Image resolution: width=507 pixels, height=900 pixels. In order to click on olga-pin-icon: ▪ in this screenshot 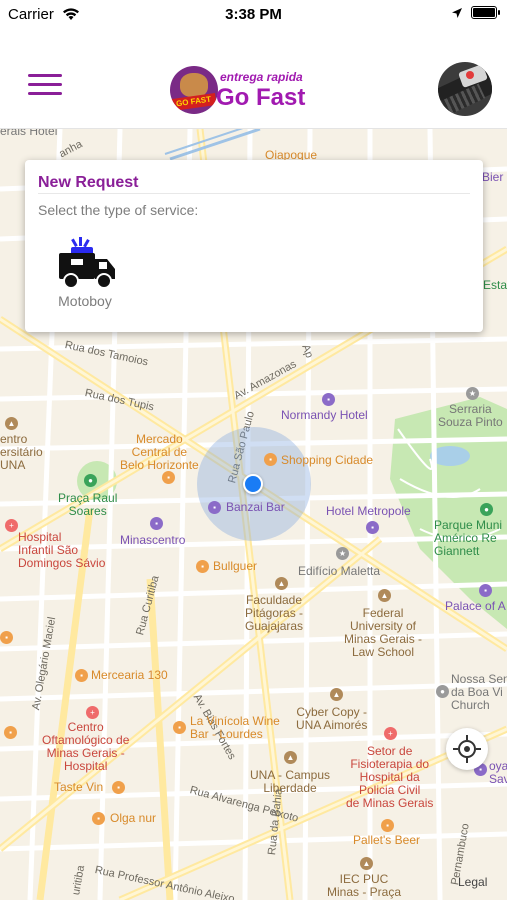, I will do `click(98, 818)`.